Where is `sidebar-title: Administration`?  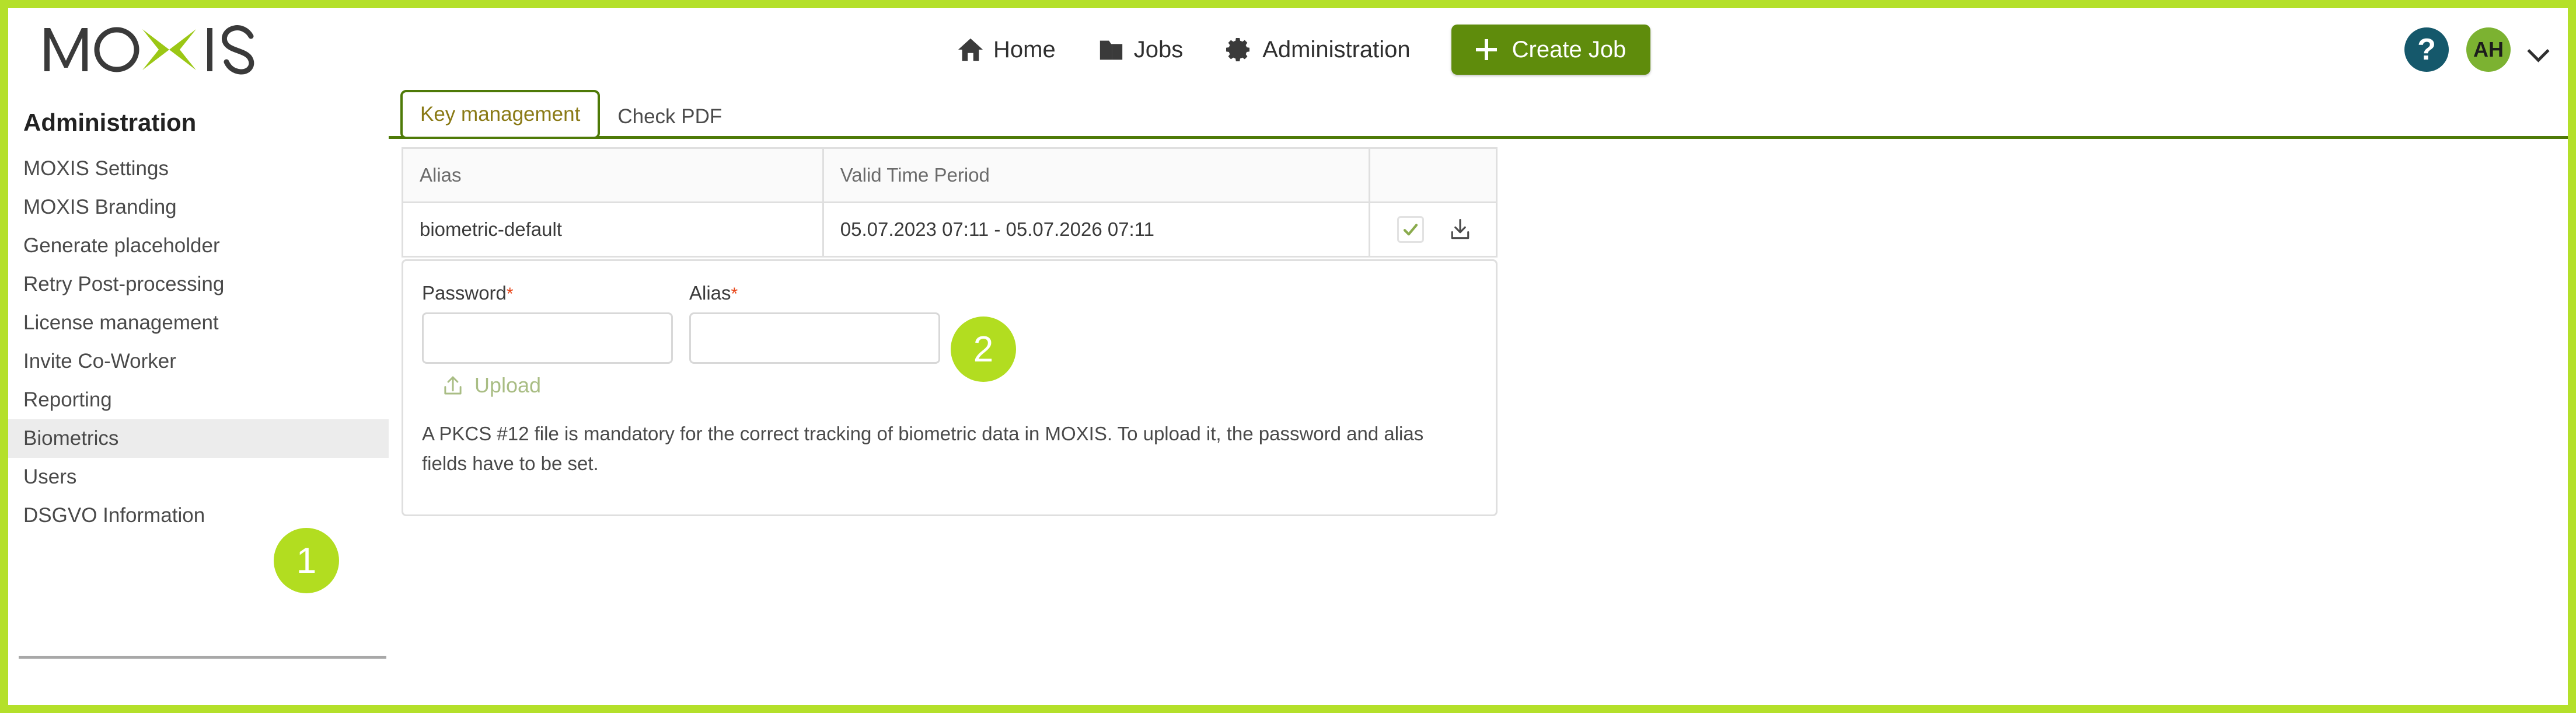 sidebar-title: Administration is located at coordinates (110, 123).